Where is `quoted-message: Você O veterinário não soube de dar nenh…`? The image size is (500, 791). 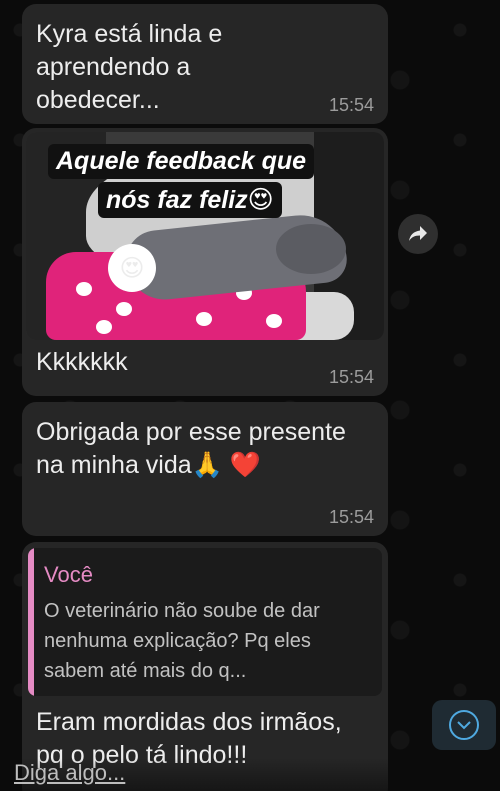
quoted-message: Você O veterinário não soube de dar nenh… is located at coordinates (205, 622).